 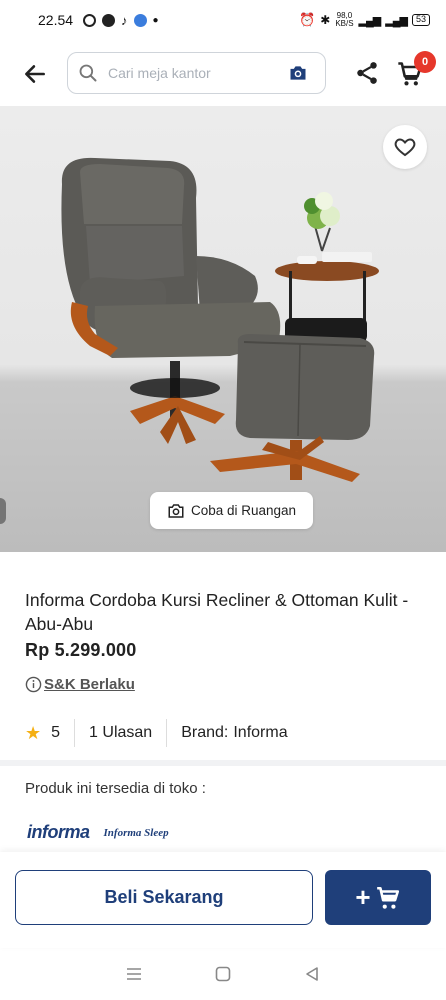 What do you see at coordinates (120, 733) in the screenshot?
I see `reviews-link: 1 Ulasan` at bounding box center [120, 733].